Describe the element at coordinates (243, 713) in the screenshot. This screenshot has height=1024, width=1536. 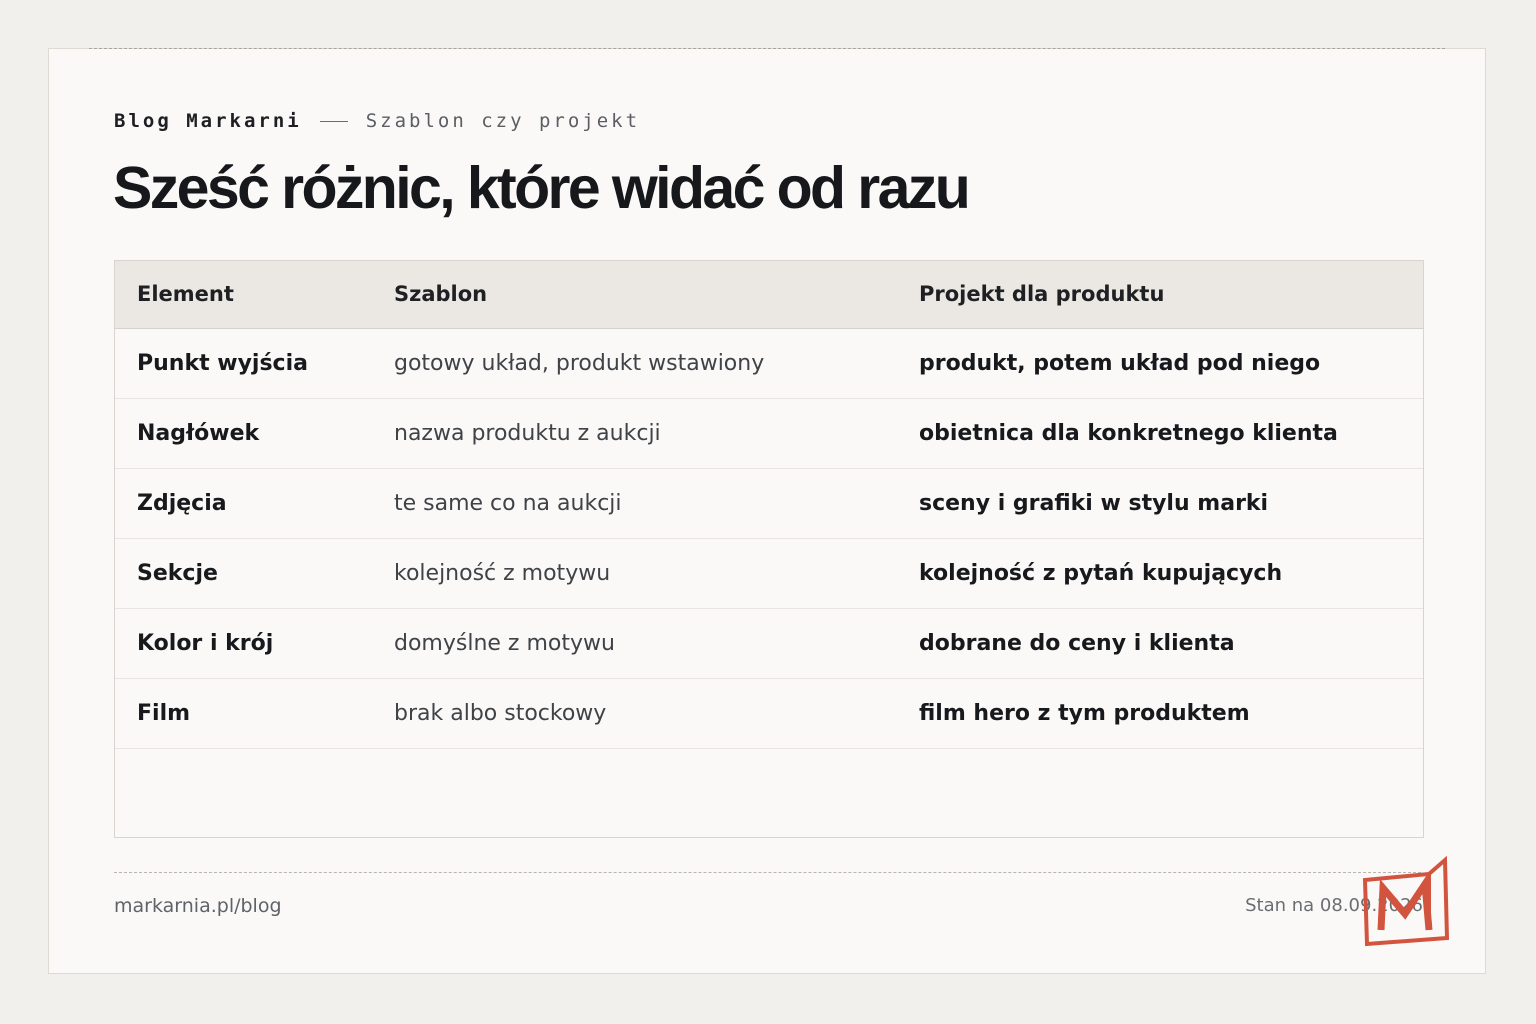
I see `row-element: Film` at that location.